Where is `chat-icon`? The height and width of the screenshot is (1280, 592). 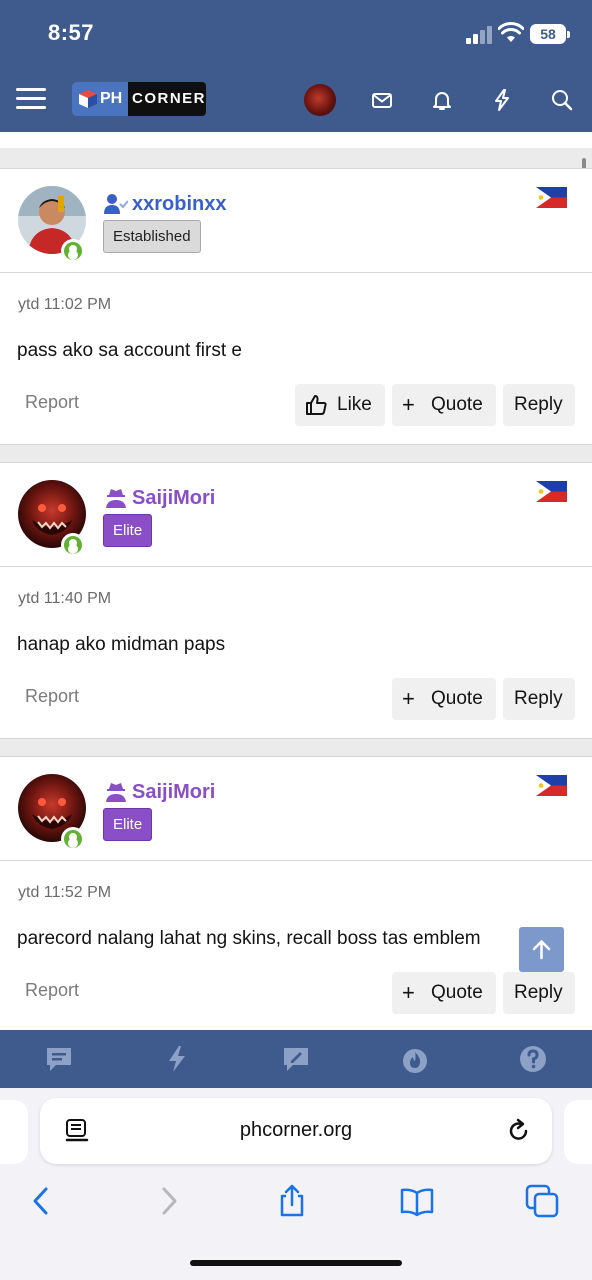 chat-icon is located at coordinates (59, 1059).